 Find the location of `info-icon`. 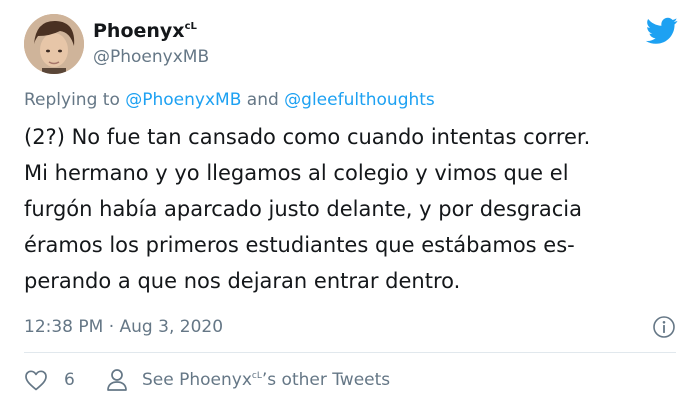

info-icon is located at coordinates (664, 327).